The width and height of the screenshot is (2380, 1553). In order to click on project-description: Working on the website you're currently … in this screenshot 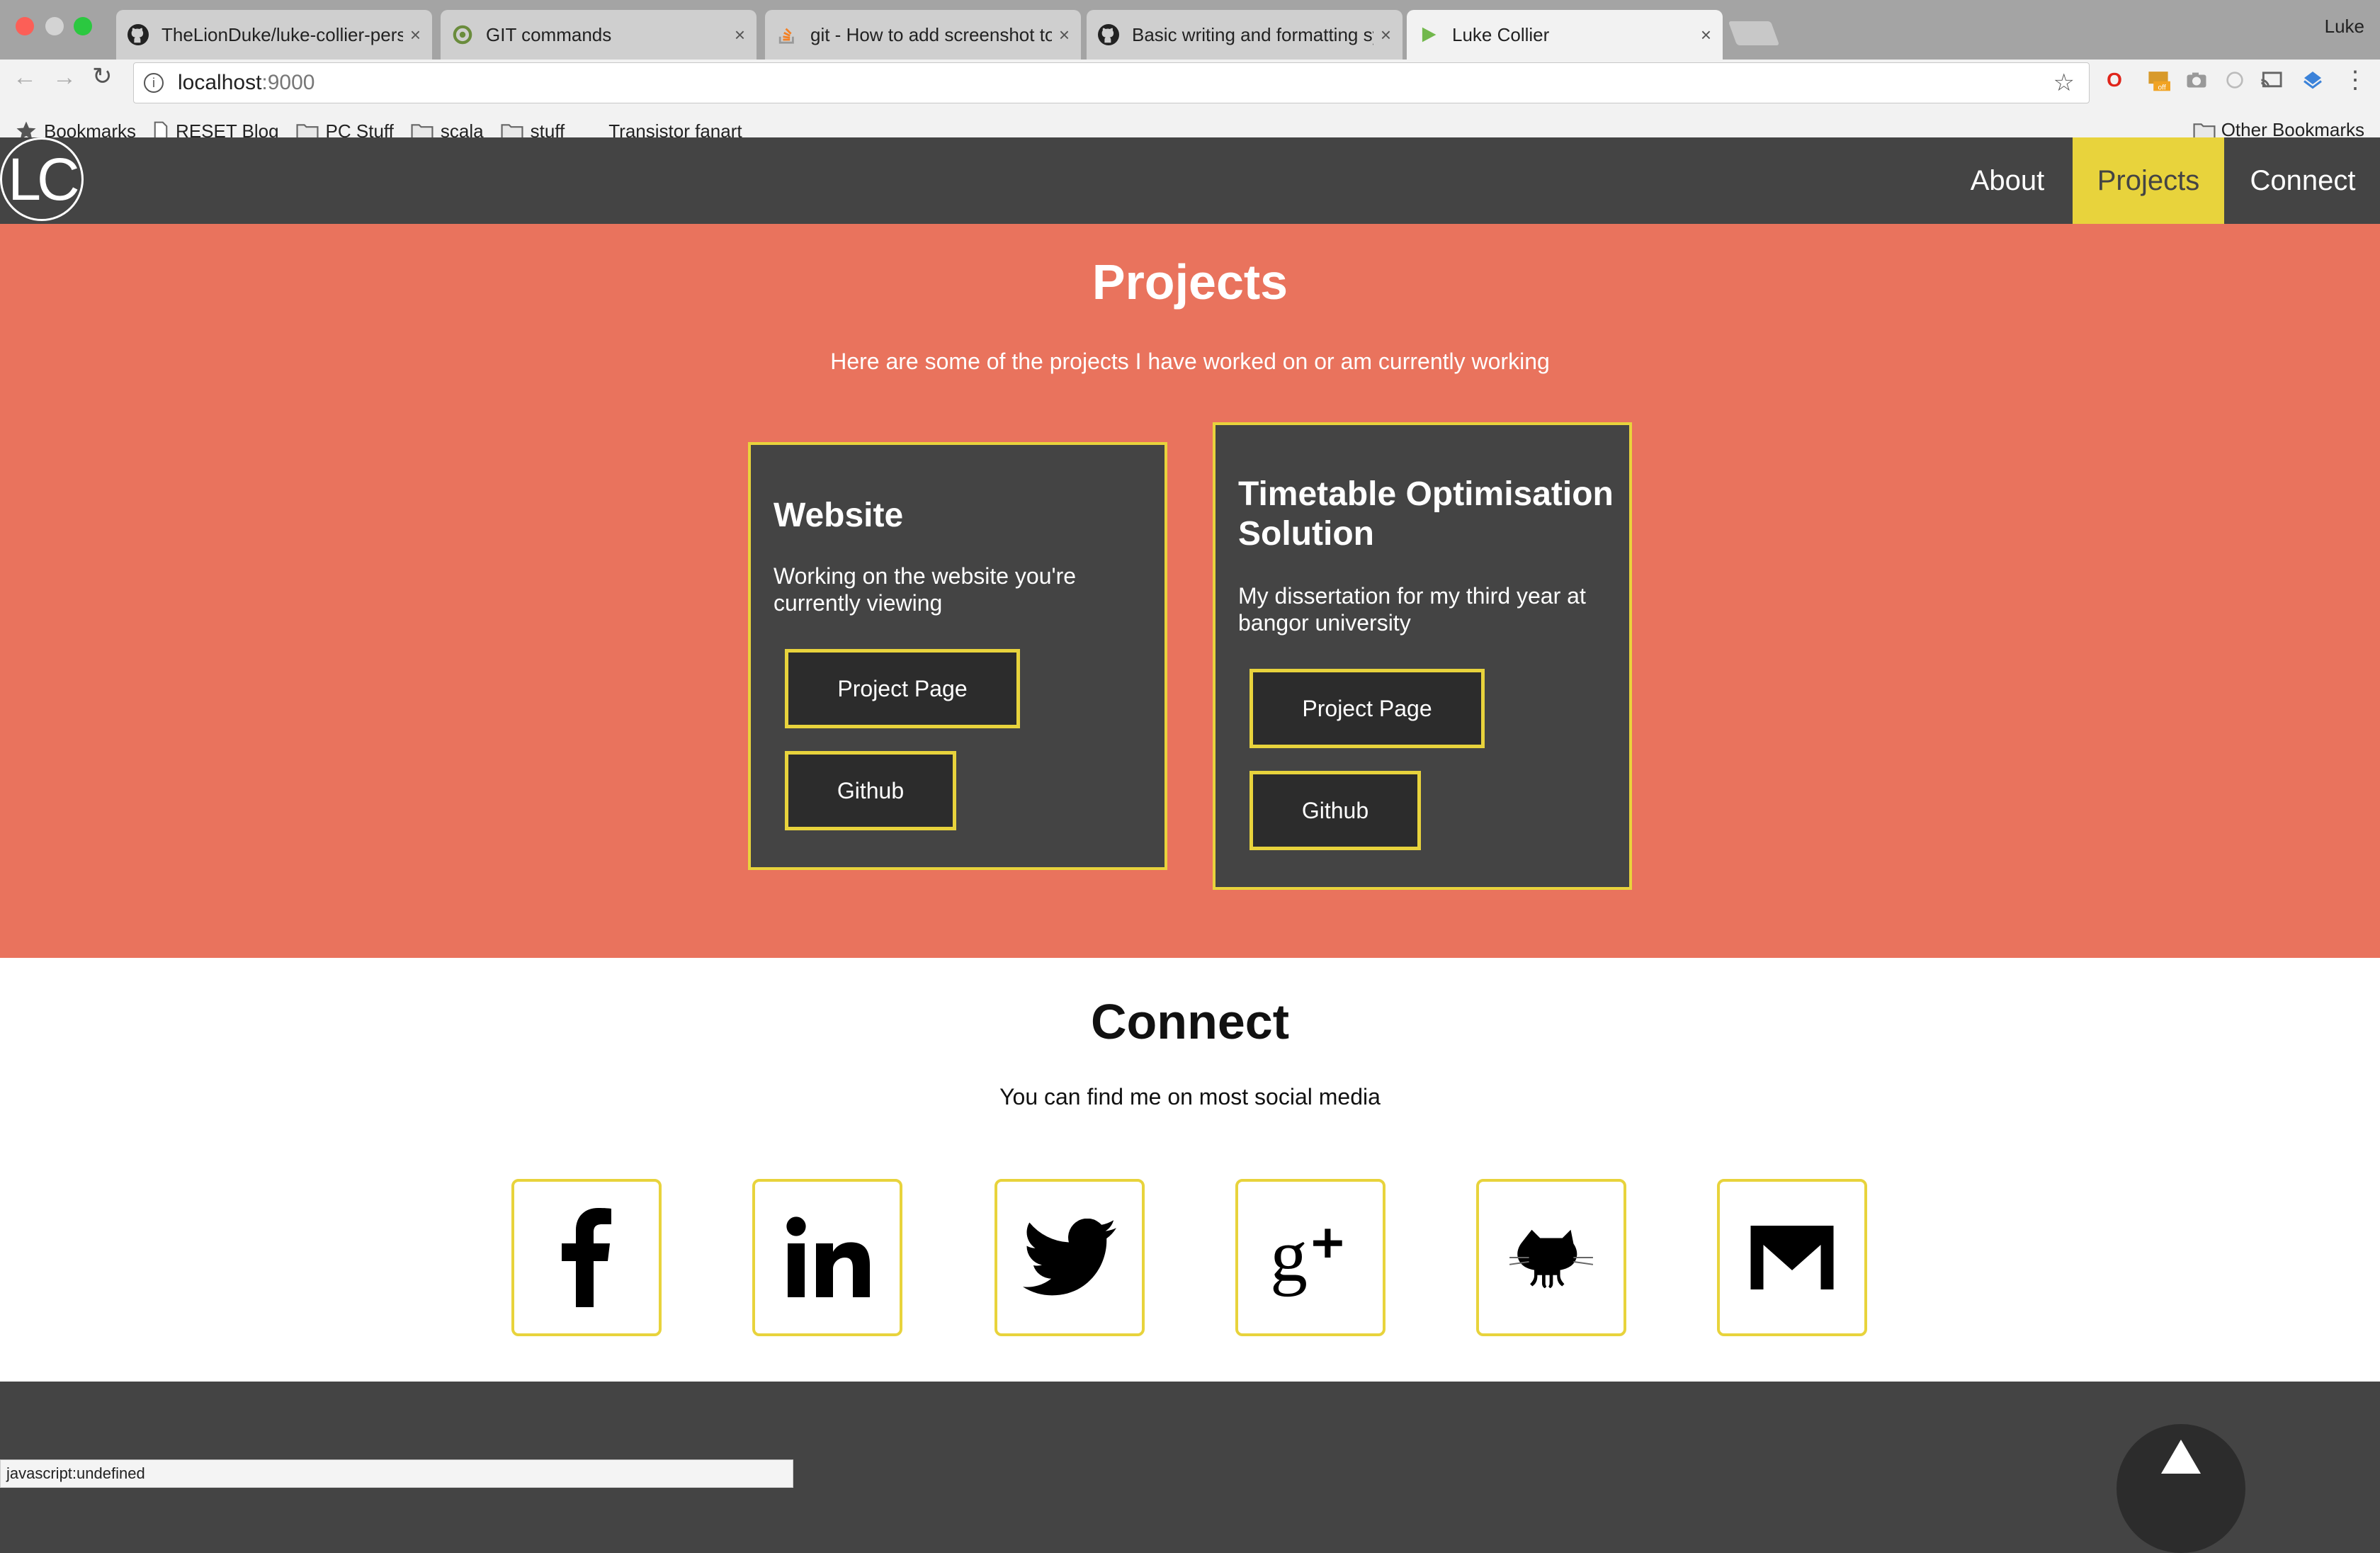, I will do `click(926, 589)`.